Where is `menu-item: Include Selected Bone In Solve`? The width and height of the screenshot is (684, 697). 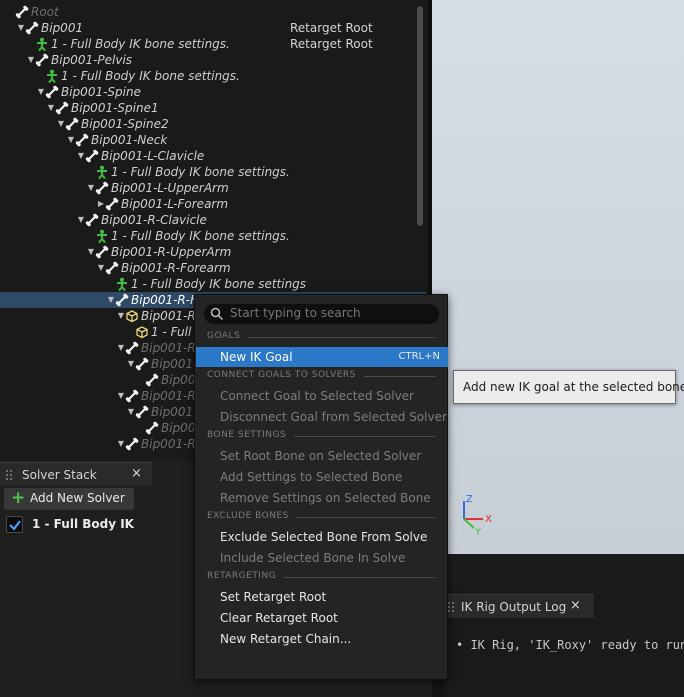
menu-item: Include Selected Bone In Solve is located at coordinates (322, 558).